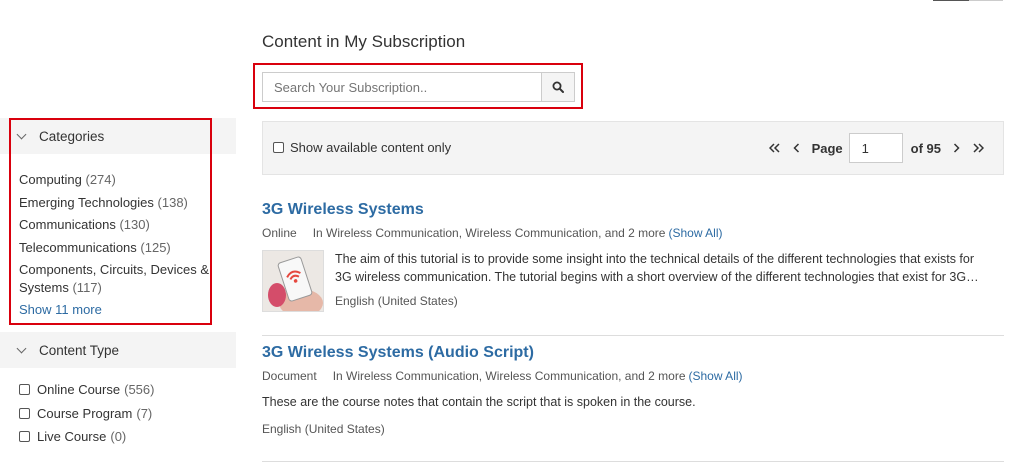  I want to click on content-type-count: (7), so click(144, 413).